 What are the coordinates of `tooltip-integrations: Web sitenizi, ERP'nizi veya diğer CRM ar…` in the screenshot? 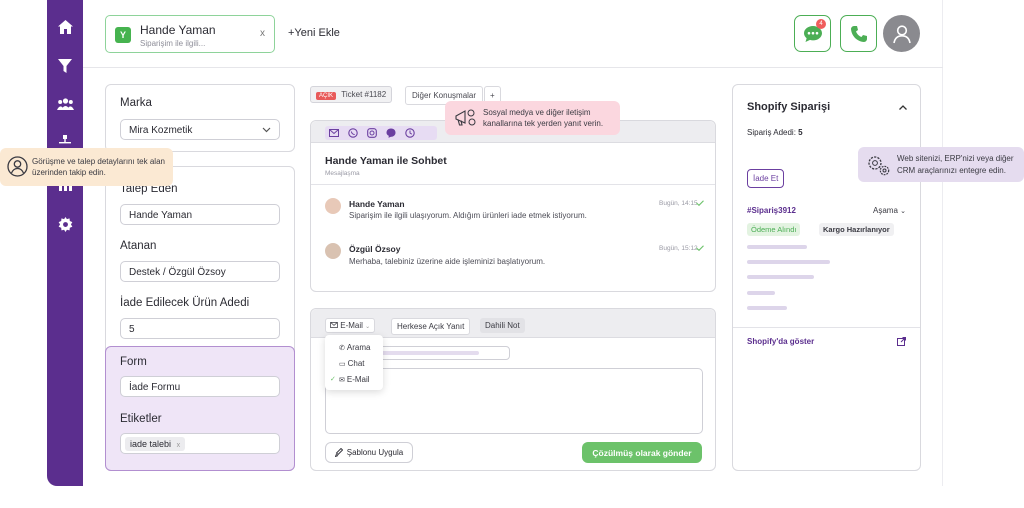 It's located at (941, 164).